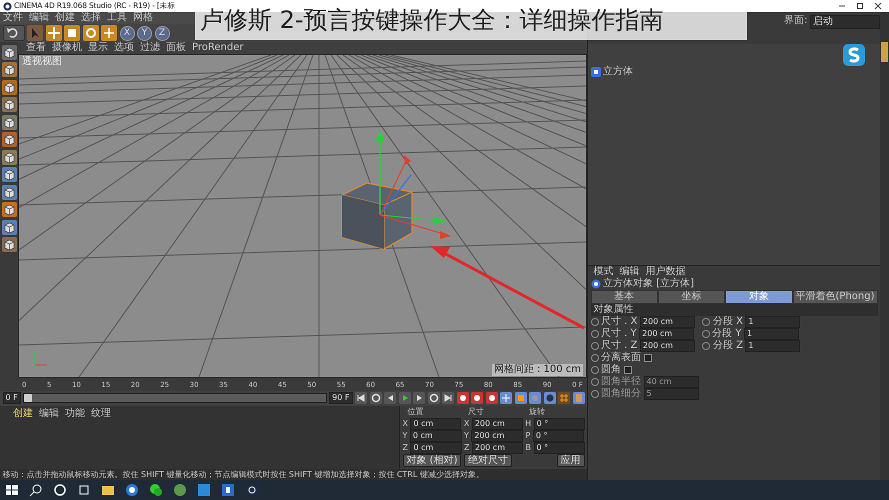 The width and height of the screenshot is (889, 500). I want to click on attribute-tab: 基本, so click(624, 297).